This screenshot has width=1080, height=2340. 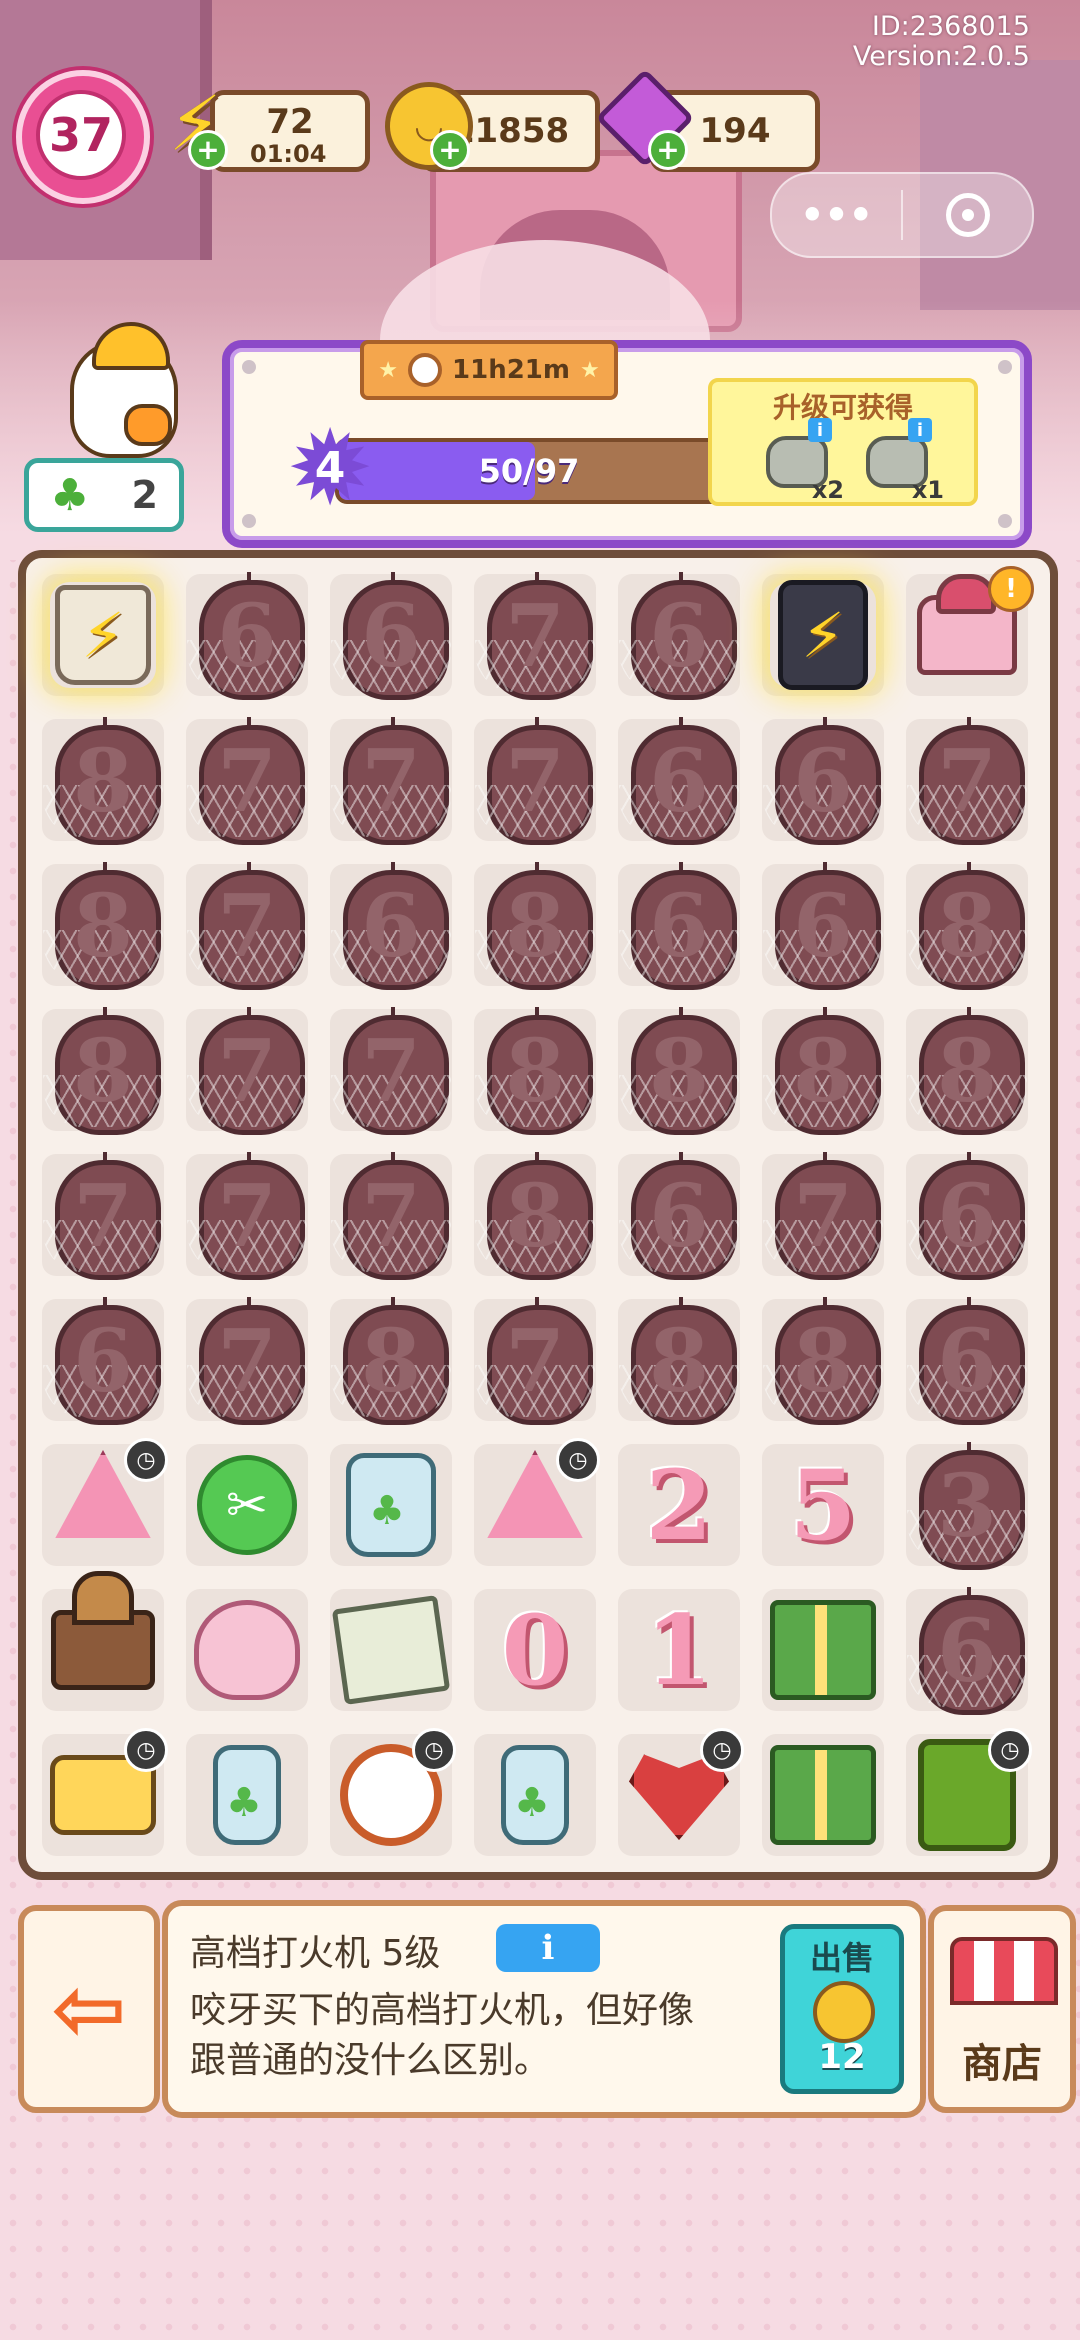 I want to click on board-item-cake: !, so click(x=968, y=633).